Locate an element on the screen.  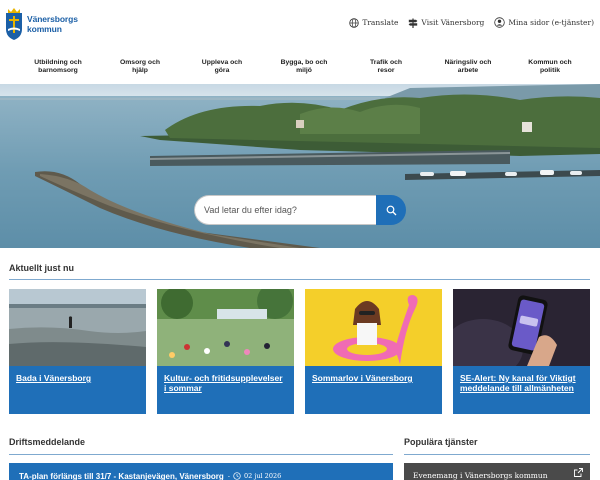
nav-item-omsorg: Omsorg och hjälp is located at coordinates (140, 68).